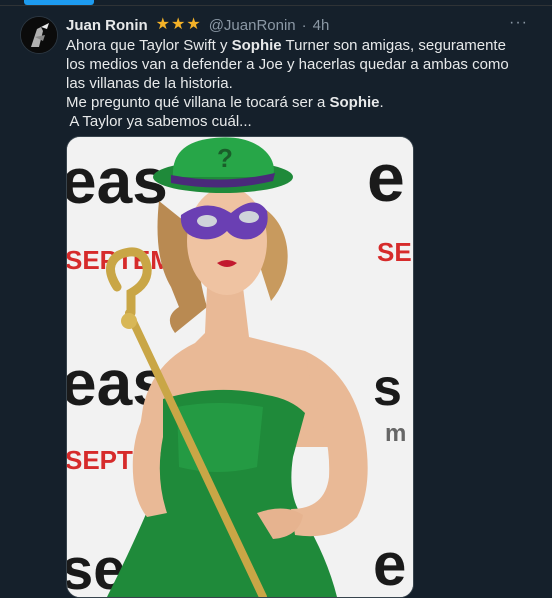 The height and width of the screenshot is (598, 552). I want to click on backdrop-word: eas, so click(117, 181).